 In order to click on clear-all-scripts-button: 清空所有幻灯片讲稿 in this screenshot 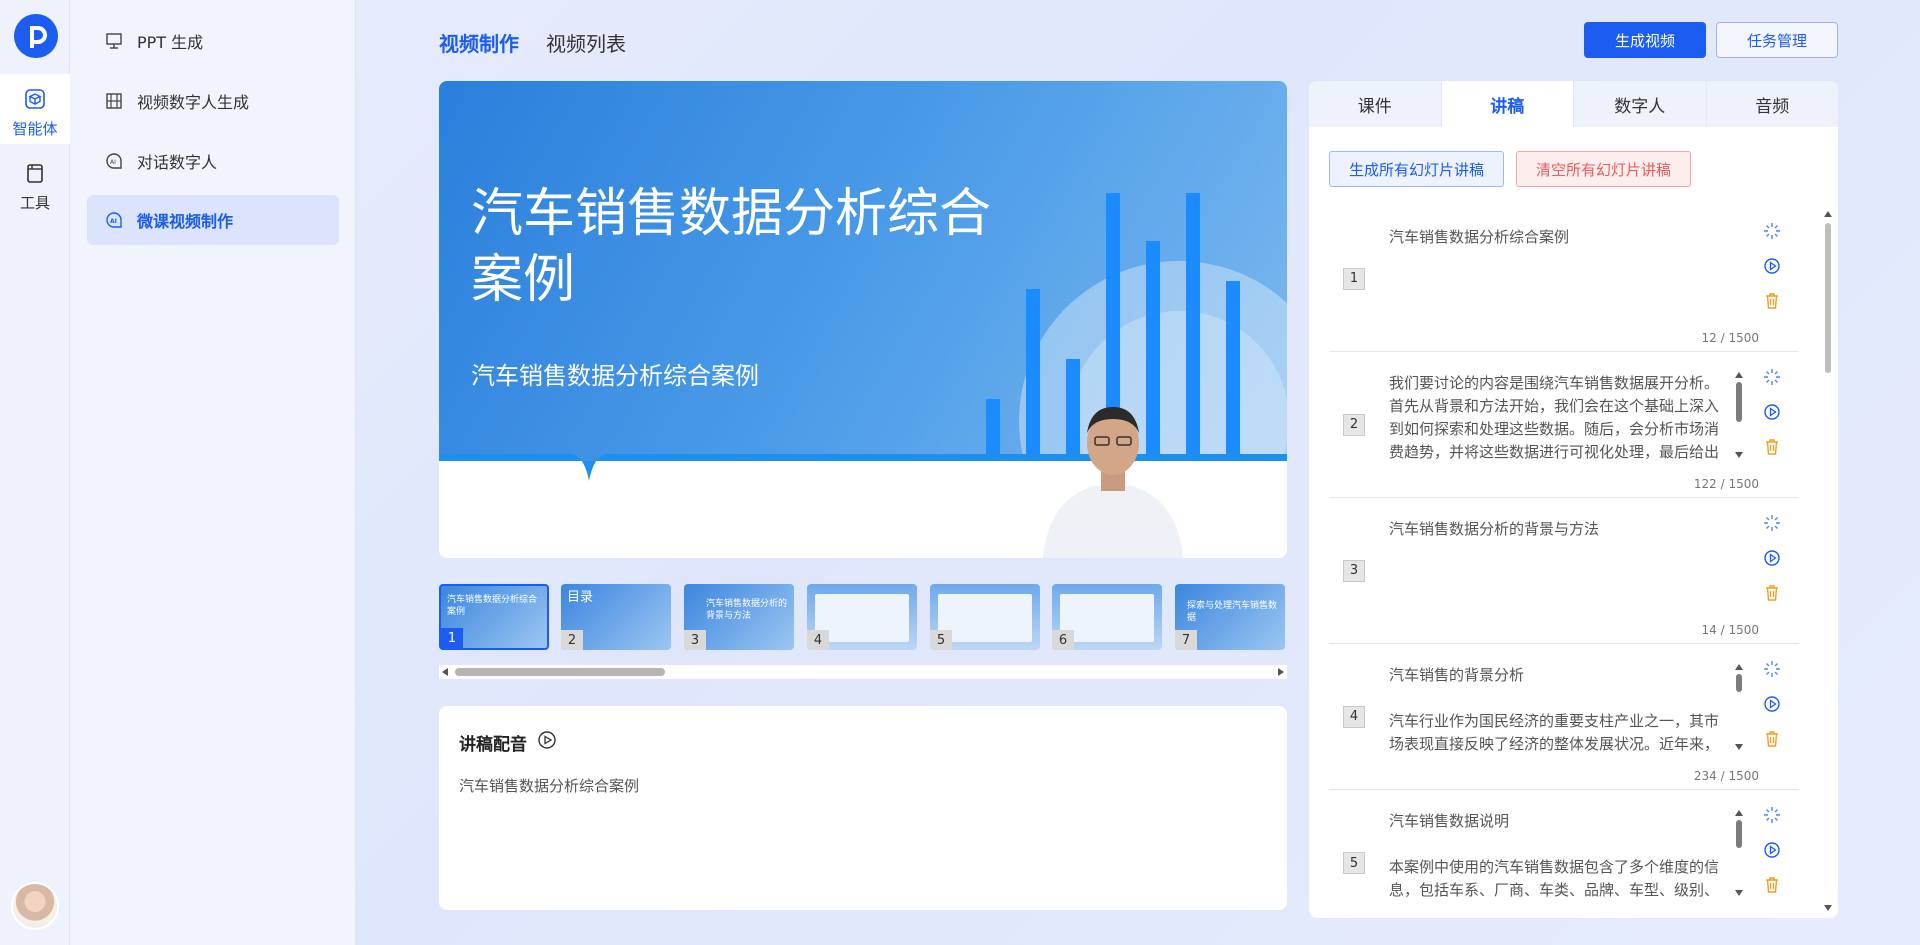, I will do `click(1603, 169)`.